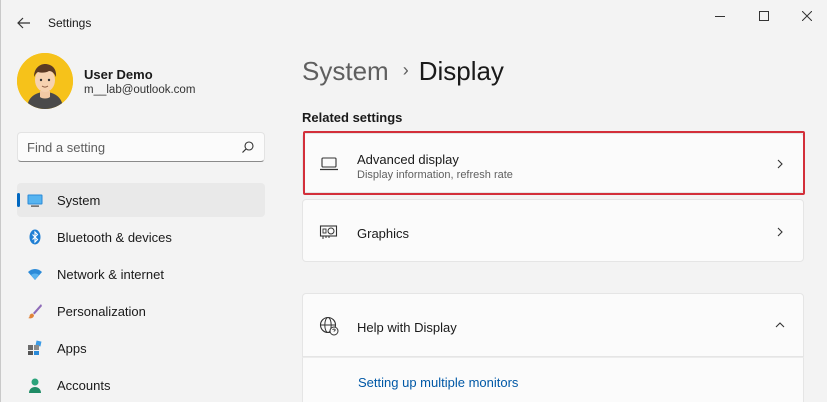 The image size is (827, 402). Describe the element at coordinates (35, 237) in the screenshot. I see `bluetooth-icon` at that location.